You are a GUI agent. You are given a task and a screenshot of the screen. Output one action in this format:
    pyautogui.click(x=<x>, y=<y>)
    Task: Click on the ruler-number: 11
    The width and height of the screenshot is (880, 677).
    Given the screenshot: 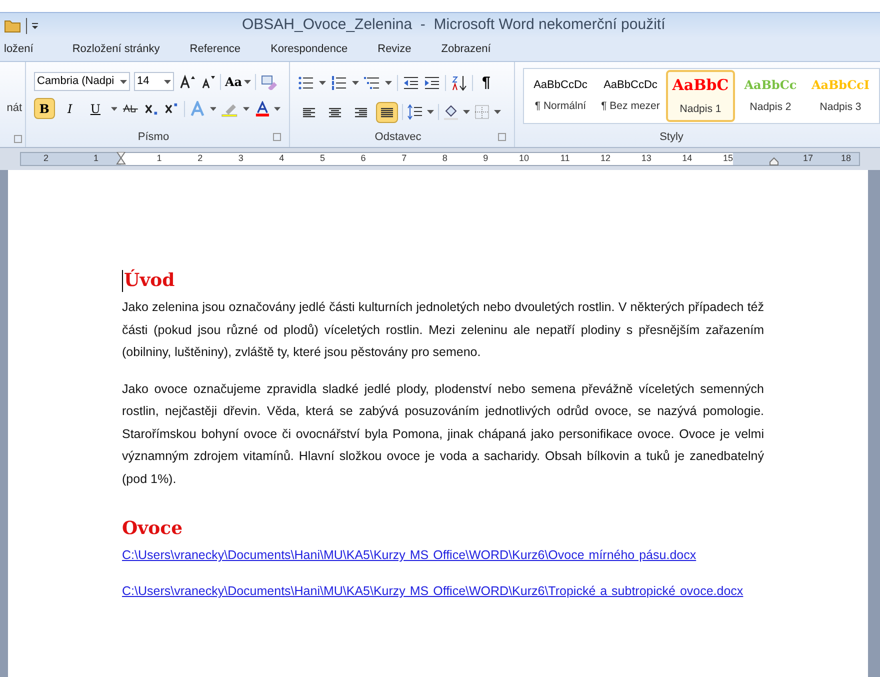 What is the action you would take?
    pyautogui.click(x=564, y=159)
    